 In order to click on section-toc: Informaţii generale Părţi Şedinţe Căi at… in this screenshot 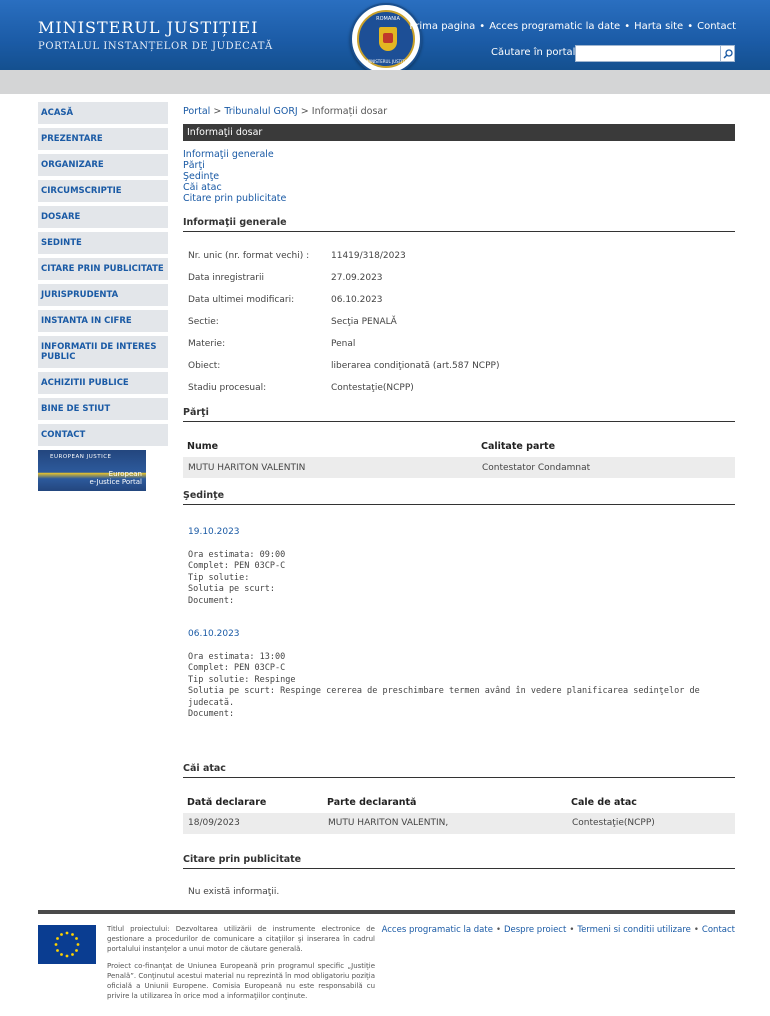, I will do `click(459, 176)`.